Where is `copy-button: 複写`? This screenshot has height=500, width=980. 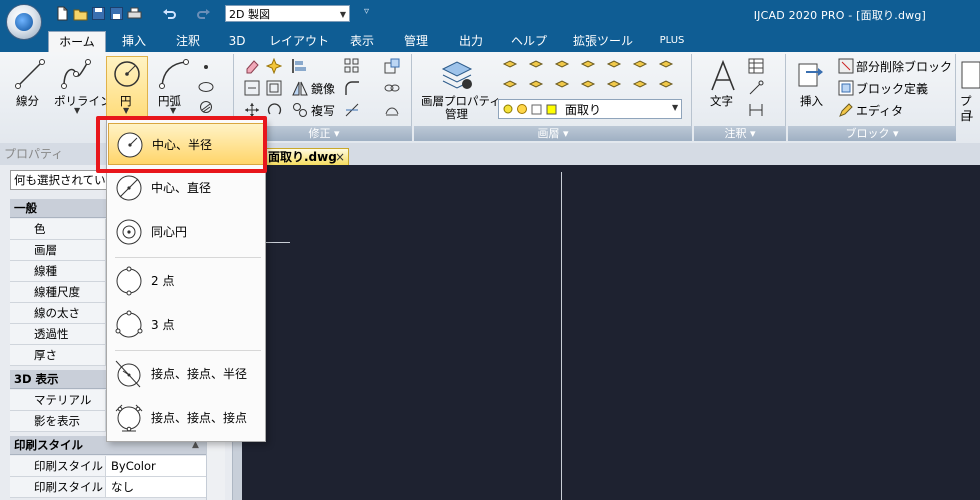
copy-button: 複写 is located at coordinates (323, 110).